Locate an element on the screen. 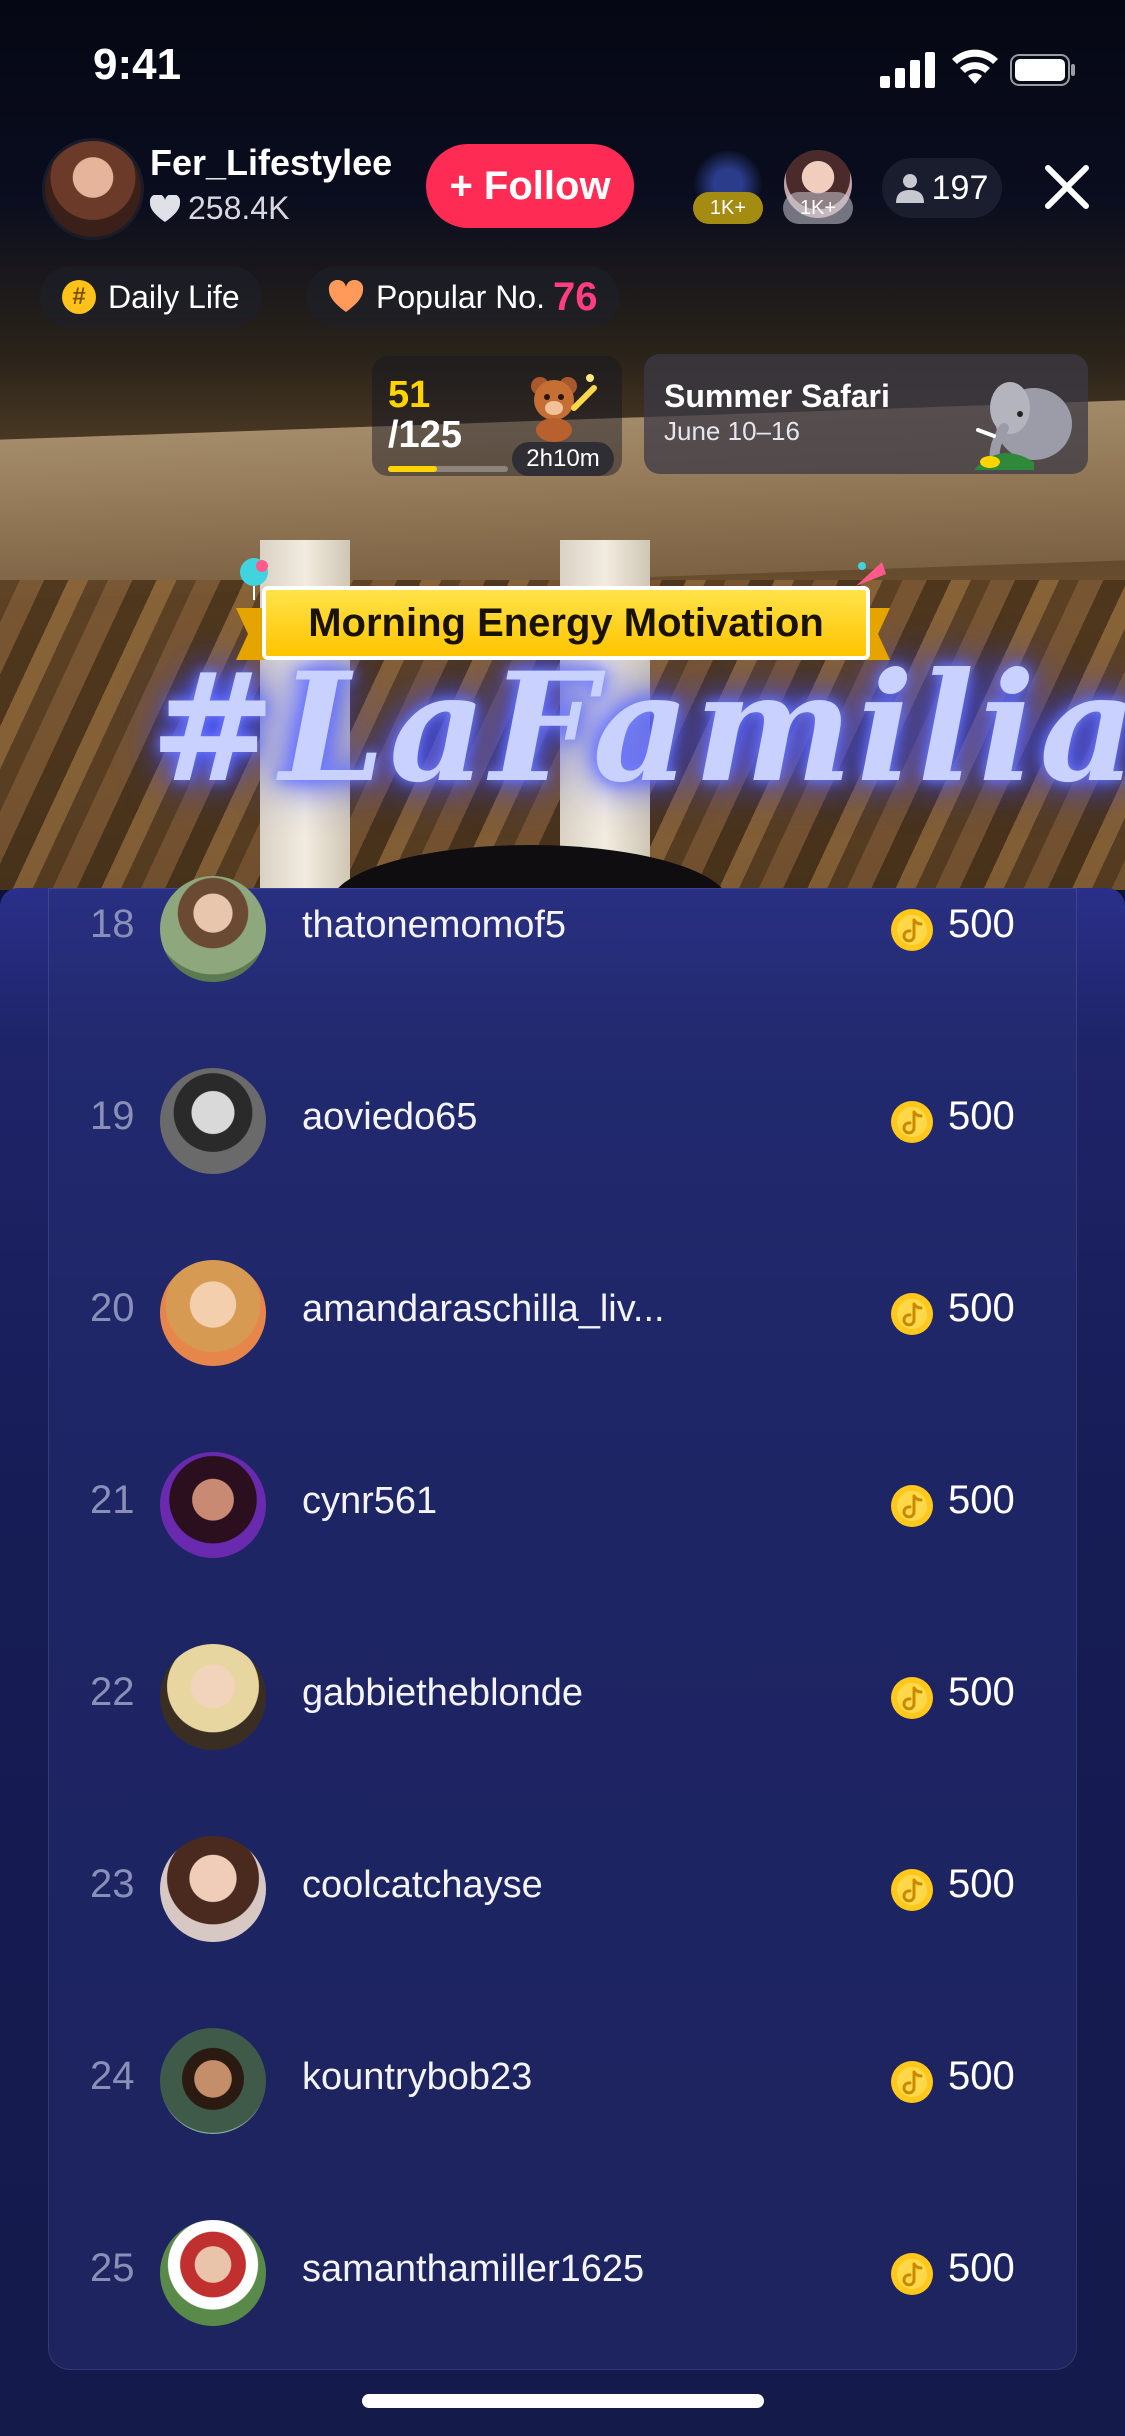  rank-number: 24 is located at coordinates (112, 2076).